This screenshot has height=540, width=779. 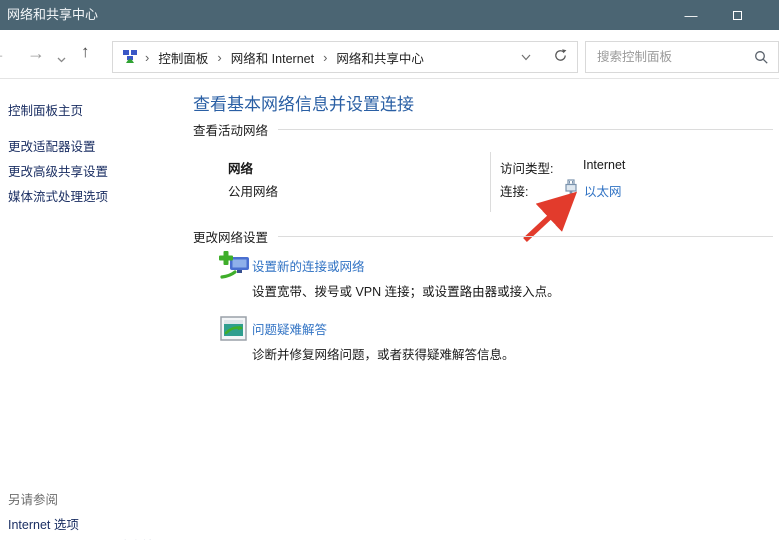 What do you see at coordinates (183, 57) in the screenshot?
I see `breadcrumb-control-panel: 控制面板` at bounding box center [183, 57].